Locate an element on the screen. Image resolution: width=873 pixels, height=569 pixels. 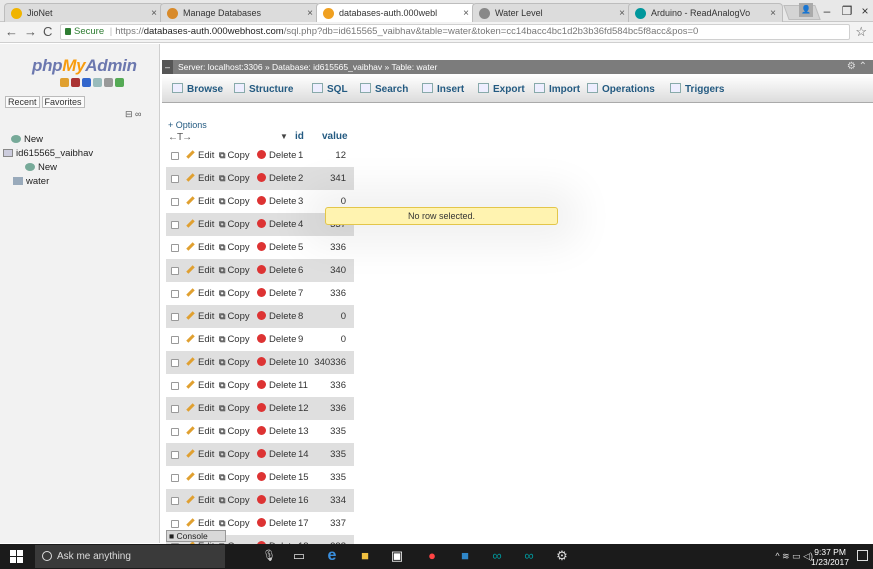
column-header-value: value is located at coordinates (335, 136).